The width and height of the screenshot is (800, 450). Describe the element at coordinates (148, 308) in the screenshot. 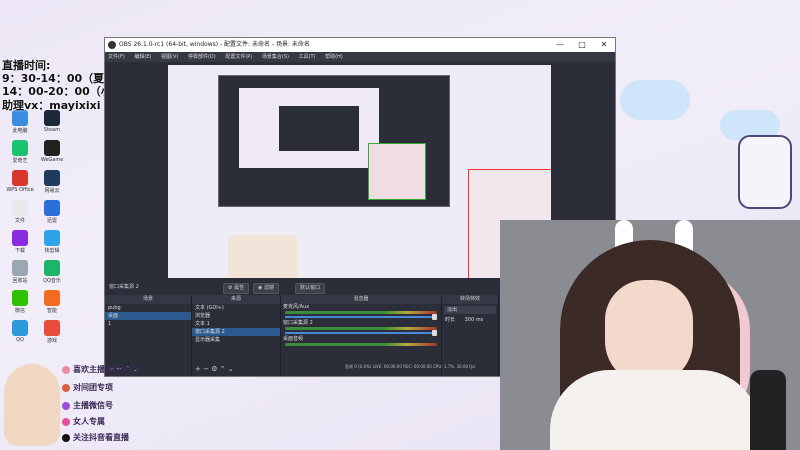

I see `scene-item: pubg` at that location.